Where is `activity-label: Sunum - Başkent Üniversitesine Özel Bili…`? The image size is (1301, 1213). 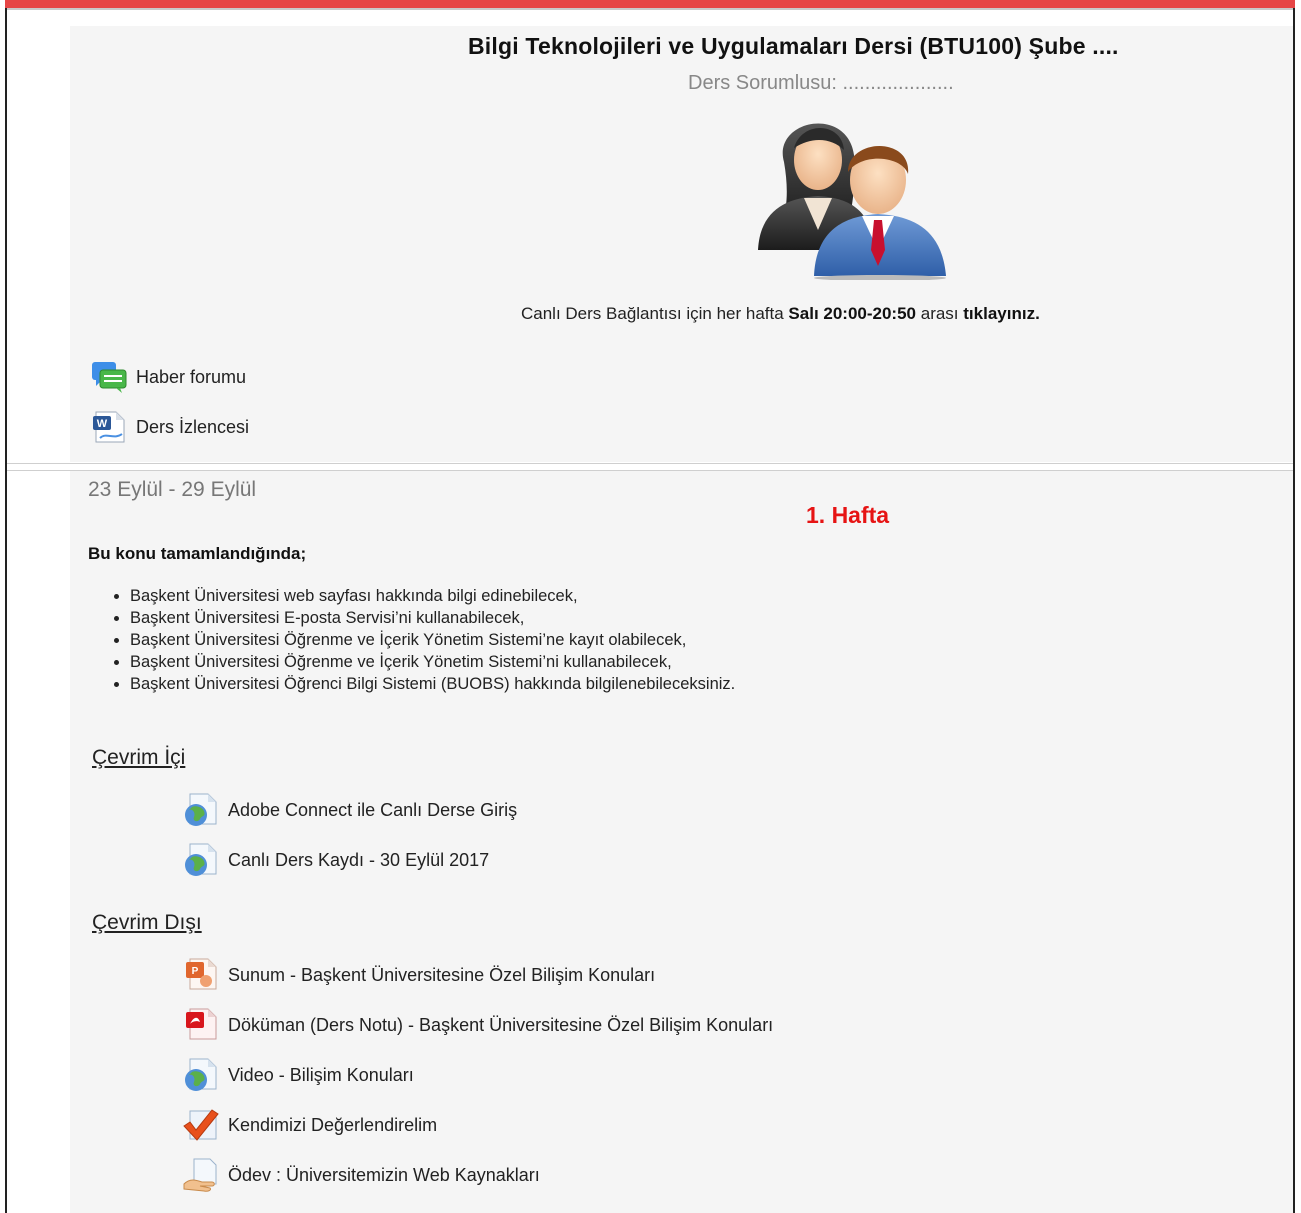 activity-label: Sunum - Başkent Üniversitesine Özel Bili… is located at coordinates (442, 974).